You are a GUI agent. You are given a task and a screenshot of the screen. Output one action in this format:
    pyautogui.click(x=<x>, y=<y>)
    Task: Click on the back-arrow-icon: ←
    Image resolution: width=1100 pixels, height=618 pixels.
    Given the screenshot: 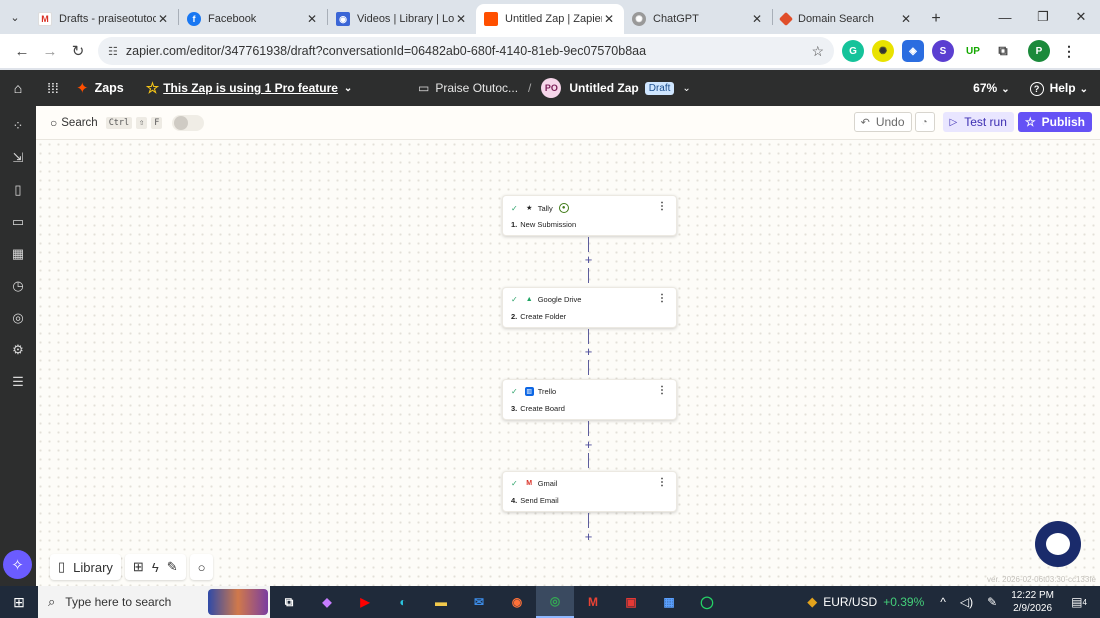 What is the action you would take?
    pyautogui.click(x=22, y=51)
    